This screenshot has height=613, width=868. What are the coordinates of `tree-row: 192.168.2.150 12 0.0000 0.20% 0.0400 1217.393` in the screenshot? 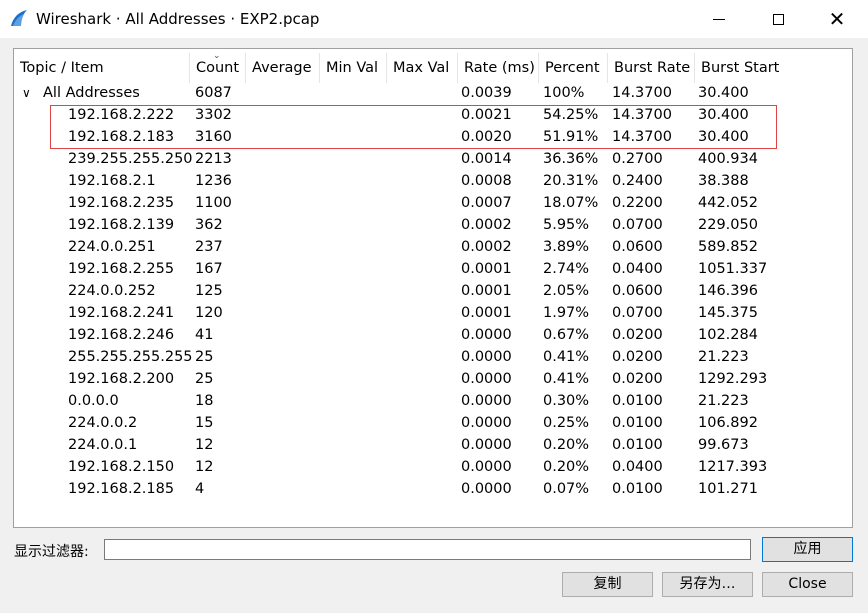 It's located at (433, 467).